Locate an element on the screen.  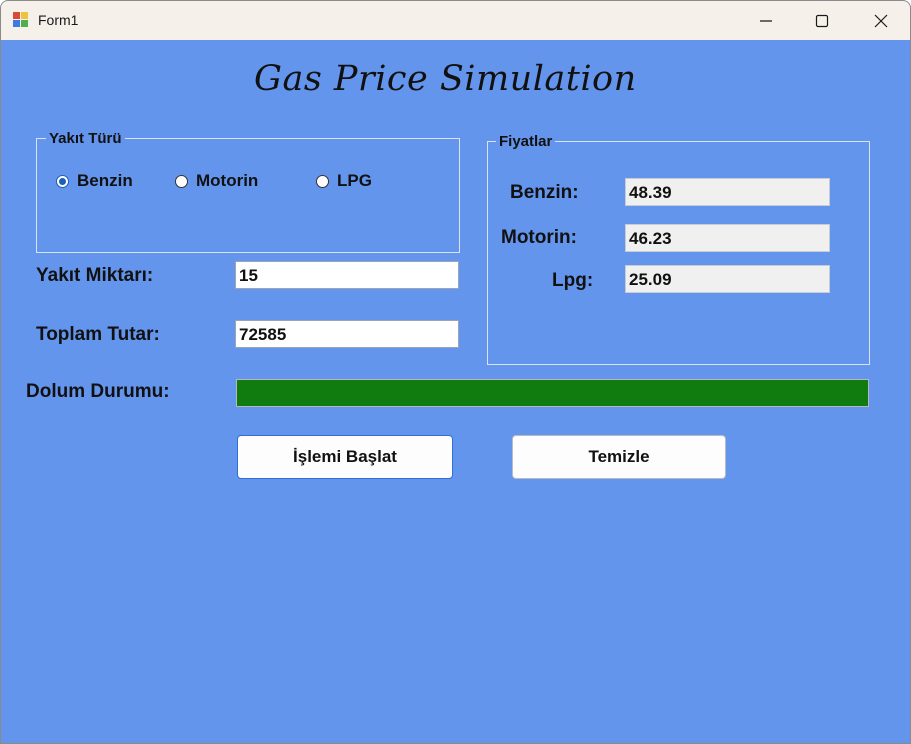
fuel-type-legend: Yakıt Türü is located at coordinates (85, 138).